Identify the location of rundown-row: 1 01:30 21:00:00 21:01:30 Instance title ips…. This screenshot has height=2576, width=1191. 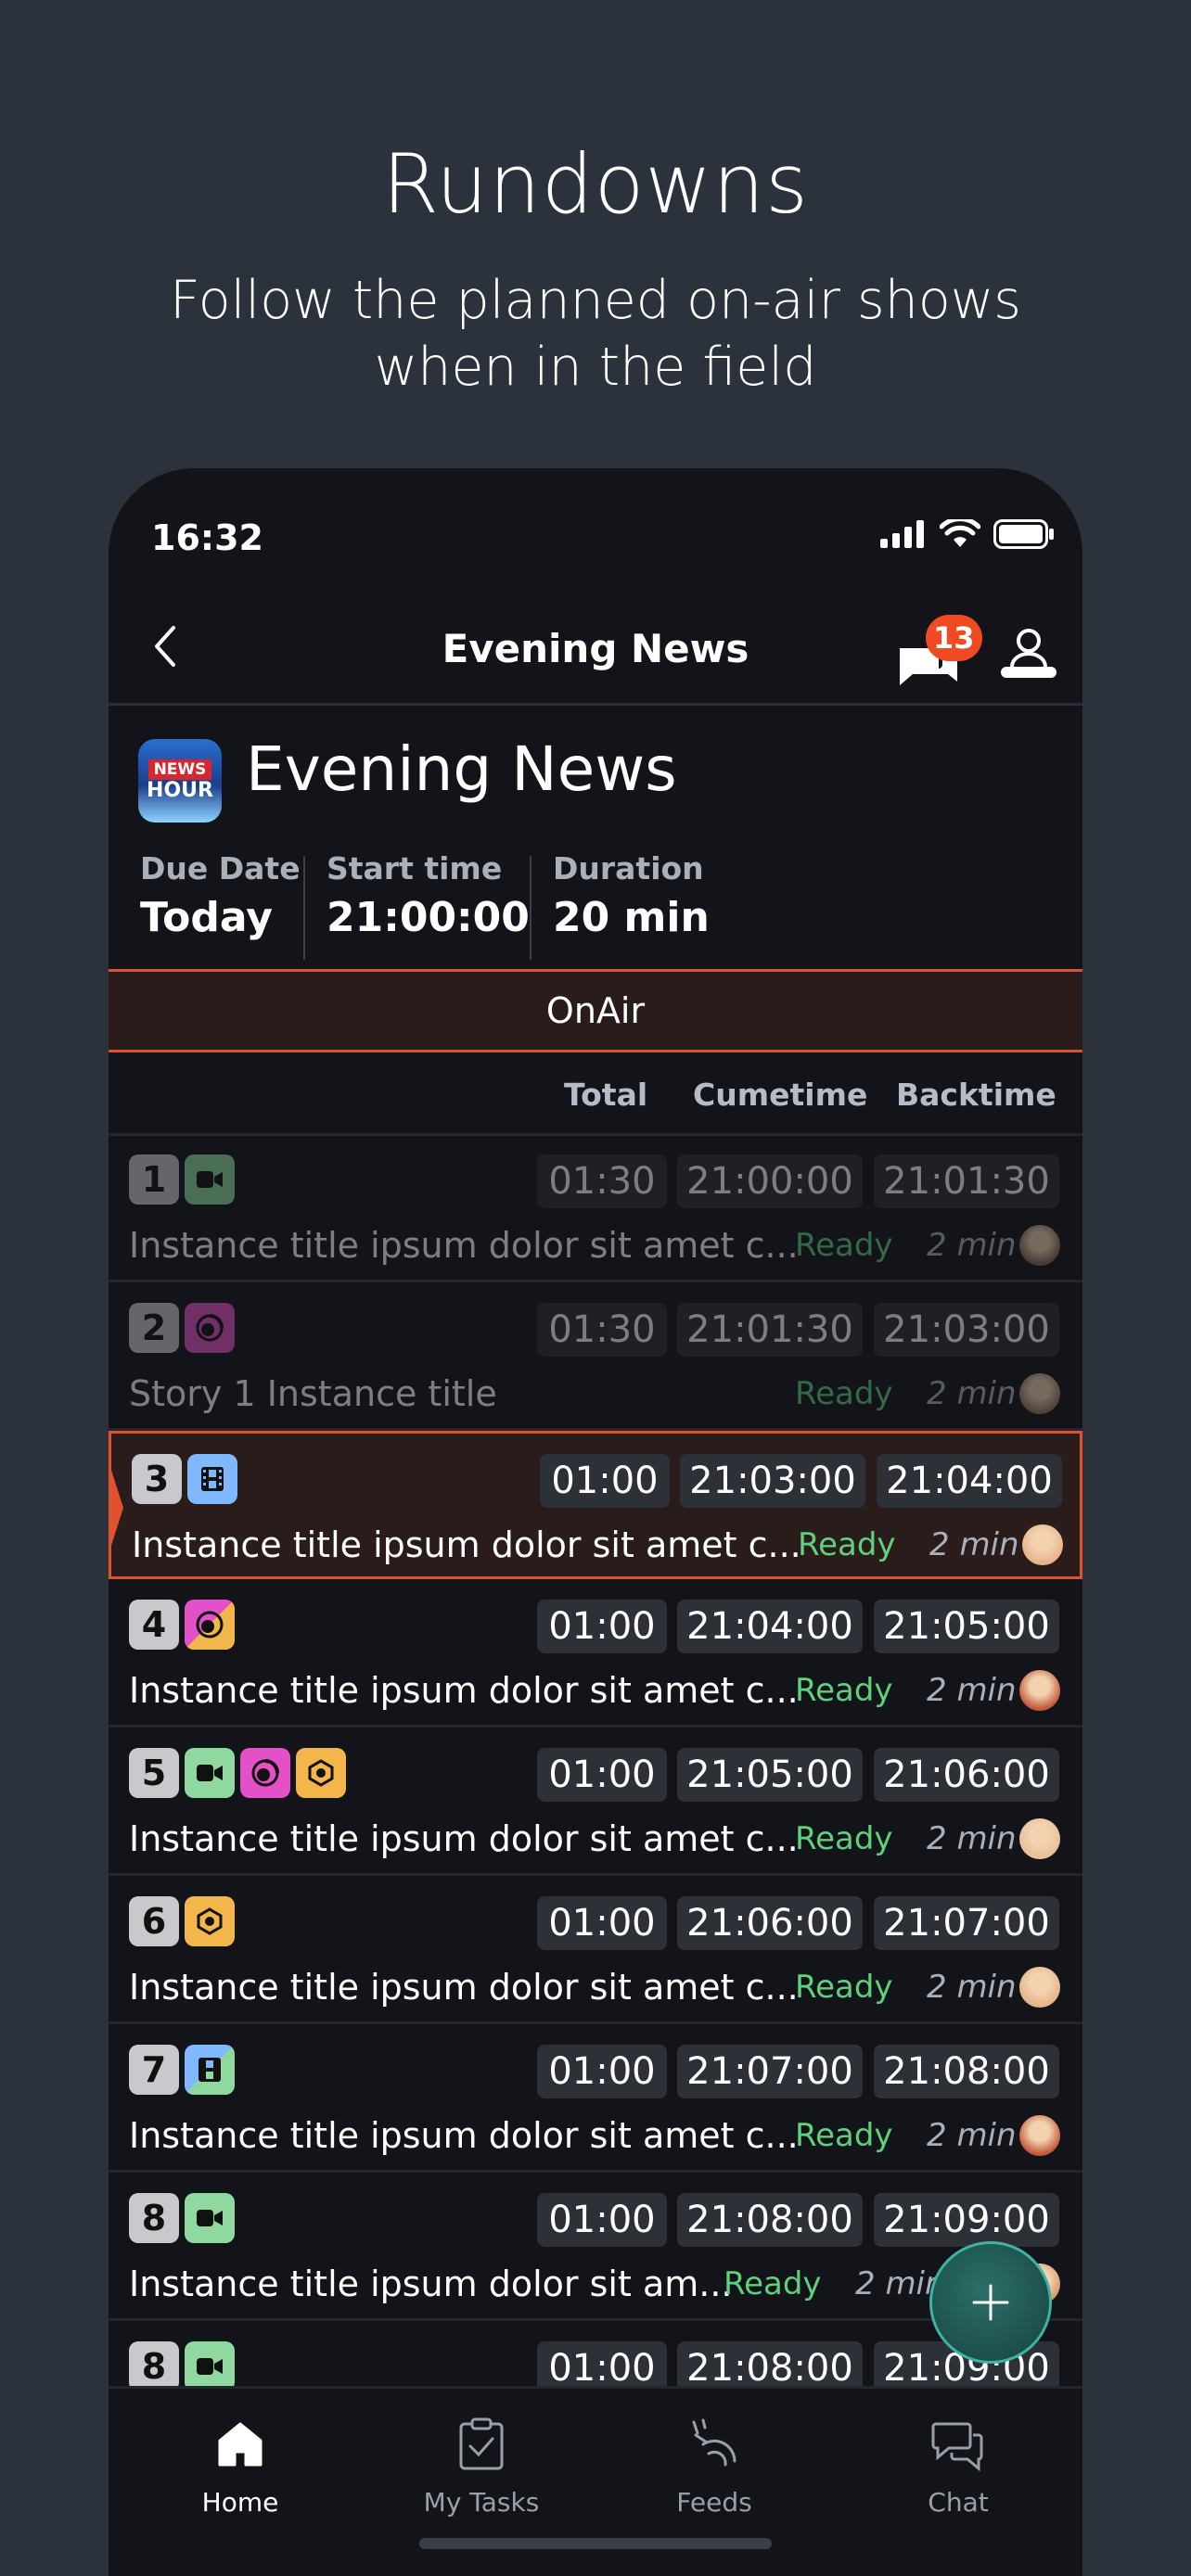
(595, 1208).